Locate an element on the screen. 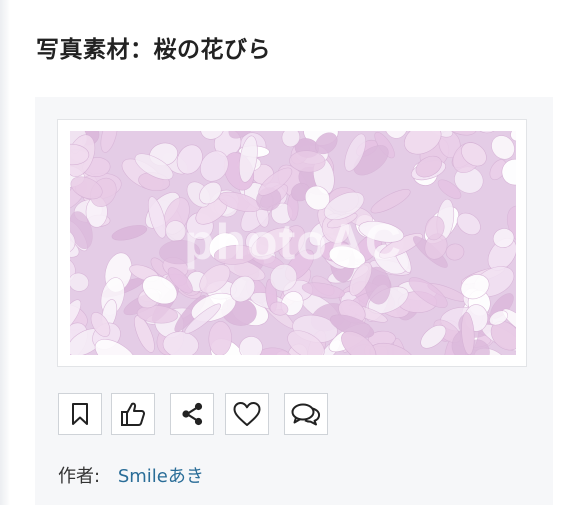  page-left-edge is located at coordinates (5, 252).